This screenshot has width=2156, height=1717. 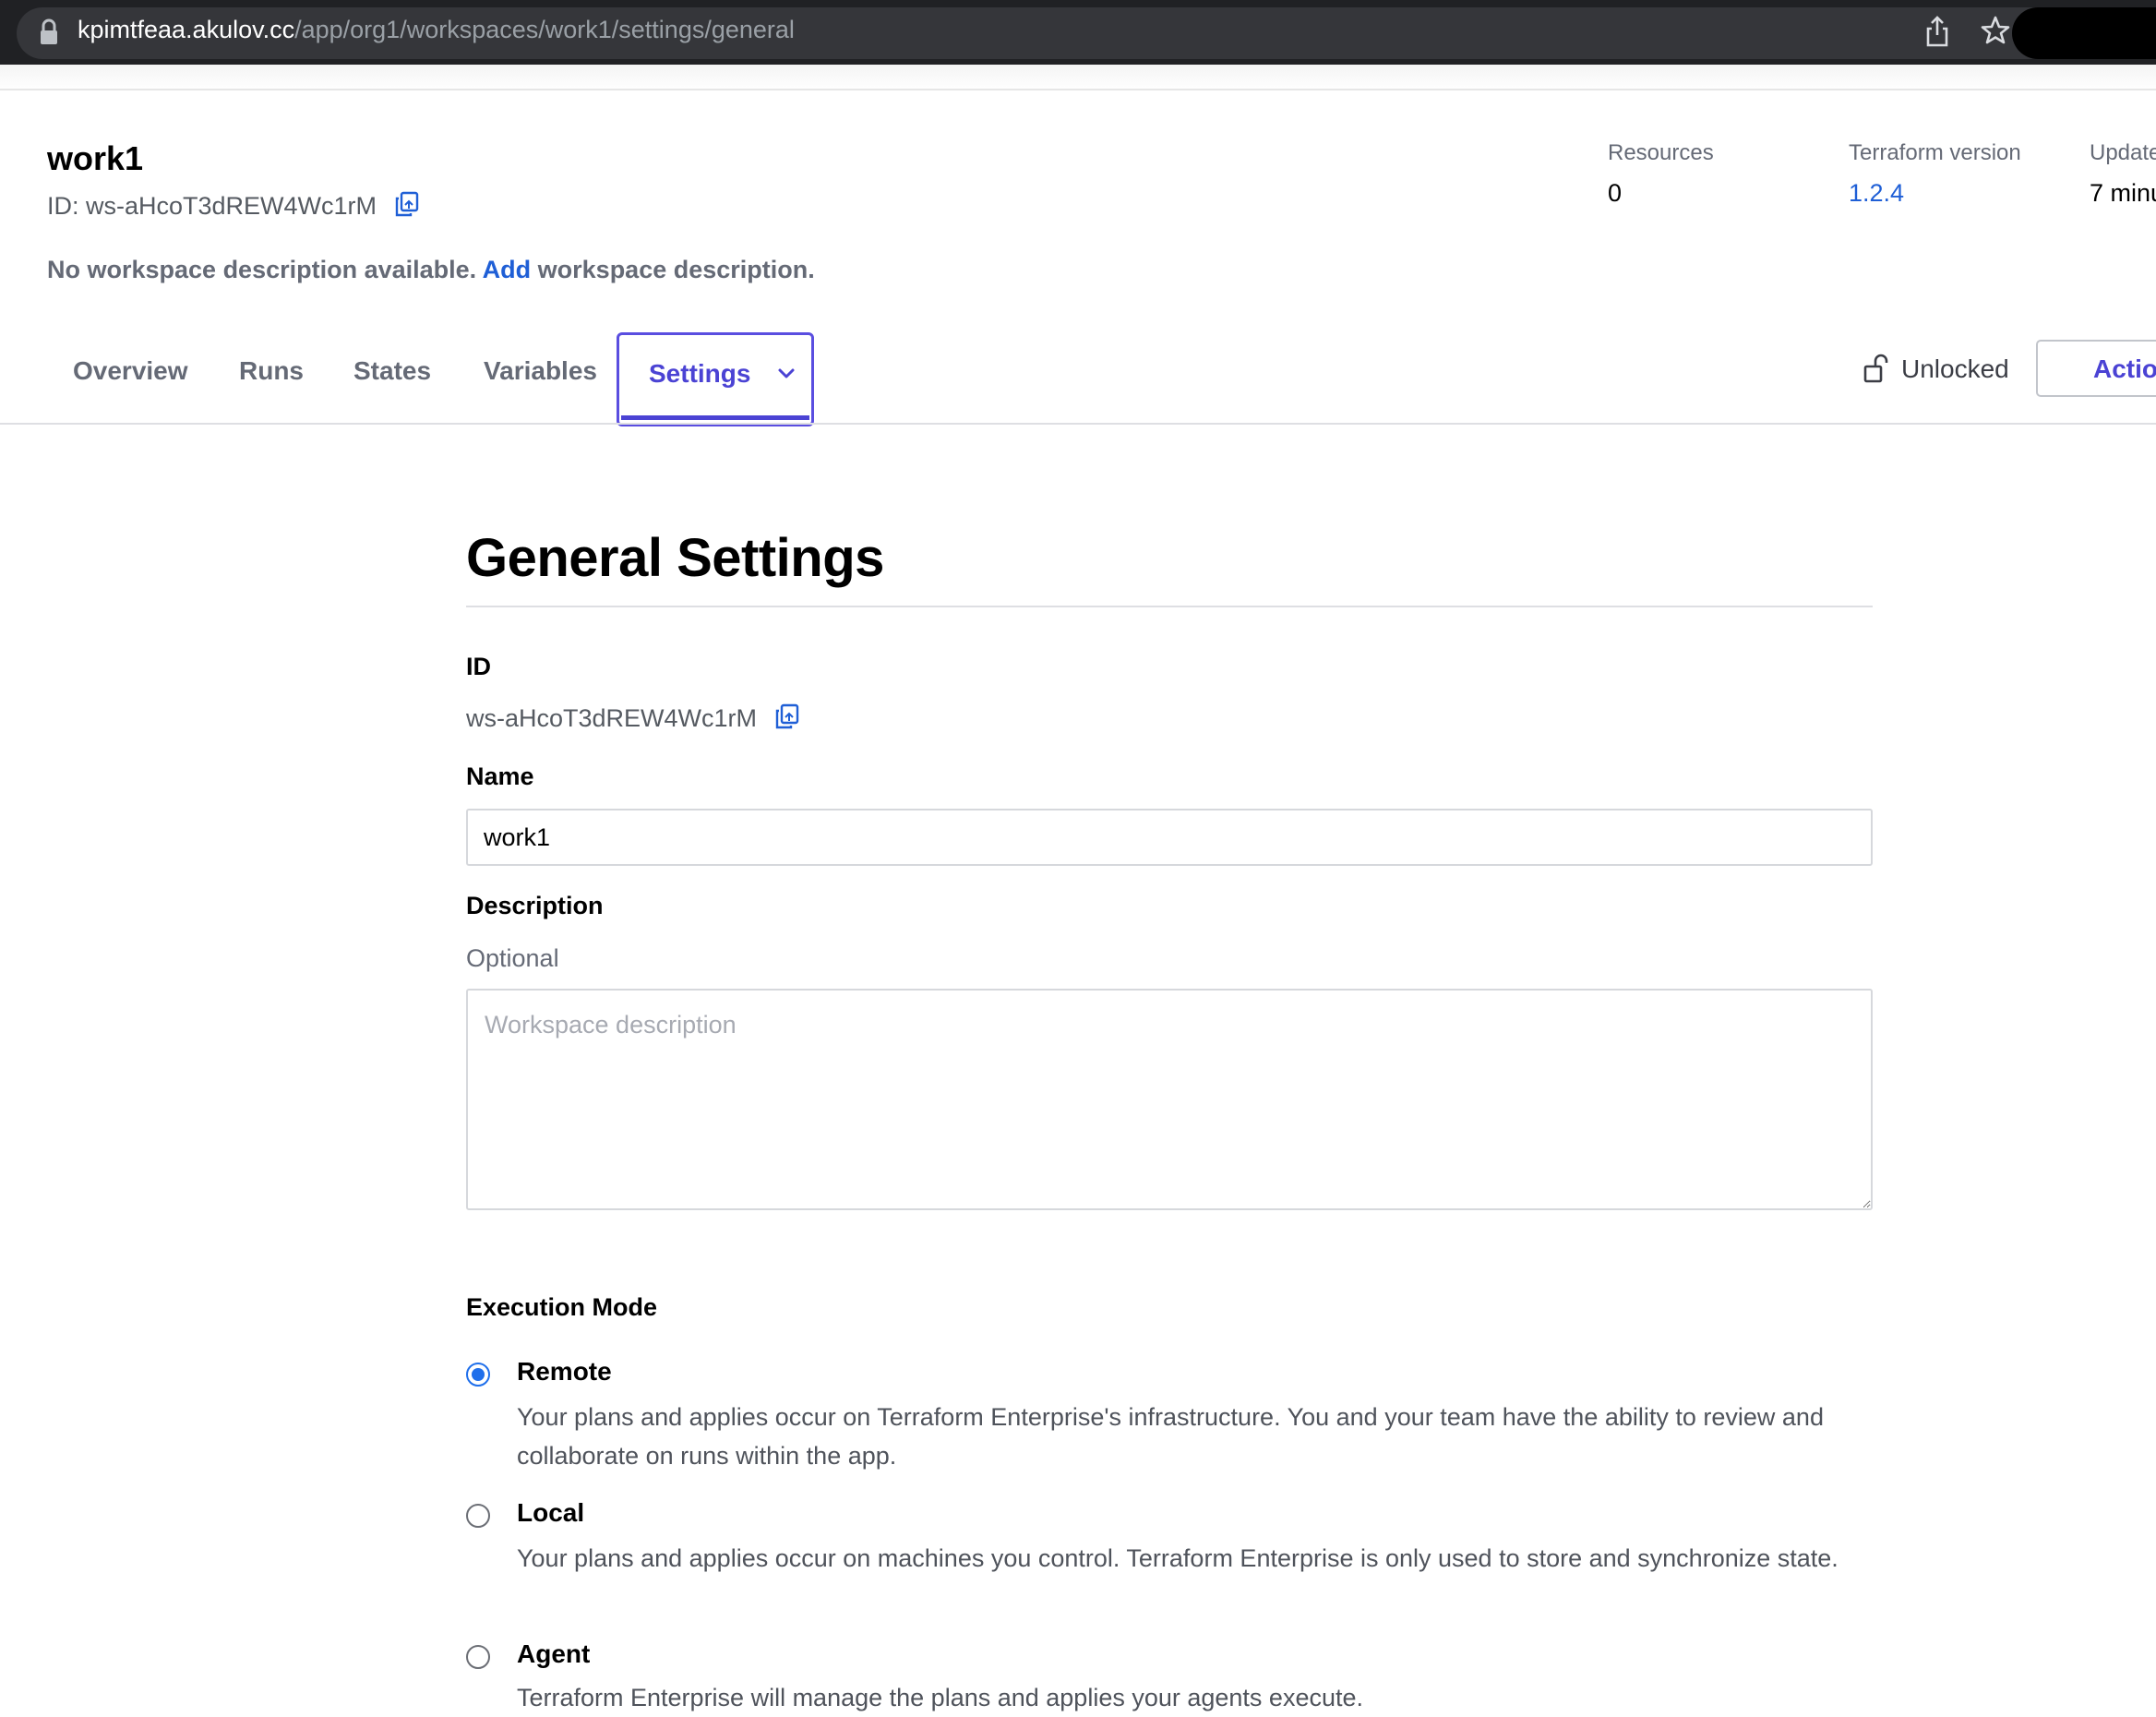 I want to click on actions-button: Actio, so click(x=2096, y=368).